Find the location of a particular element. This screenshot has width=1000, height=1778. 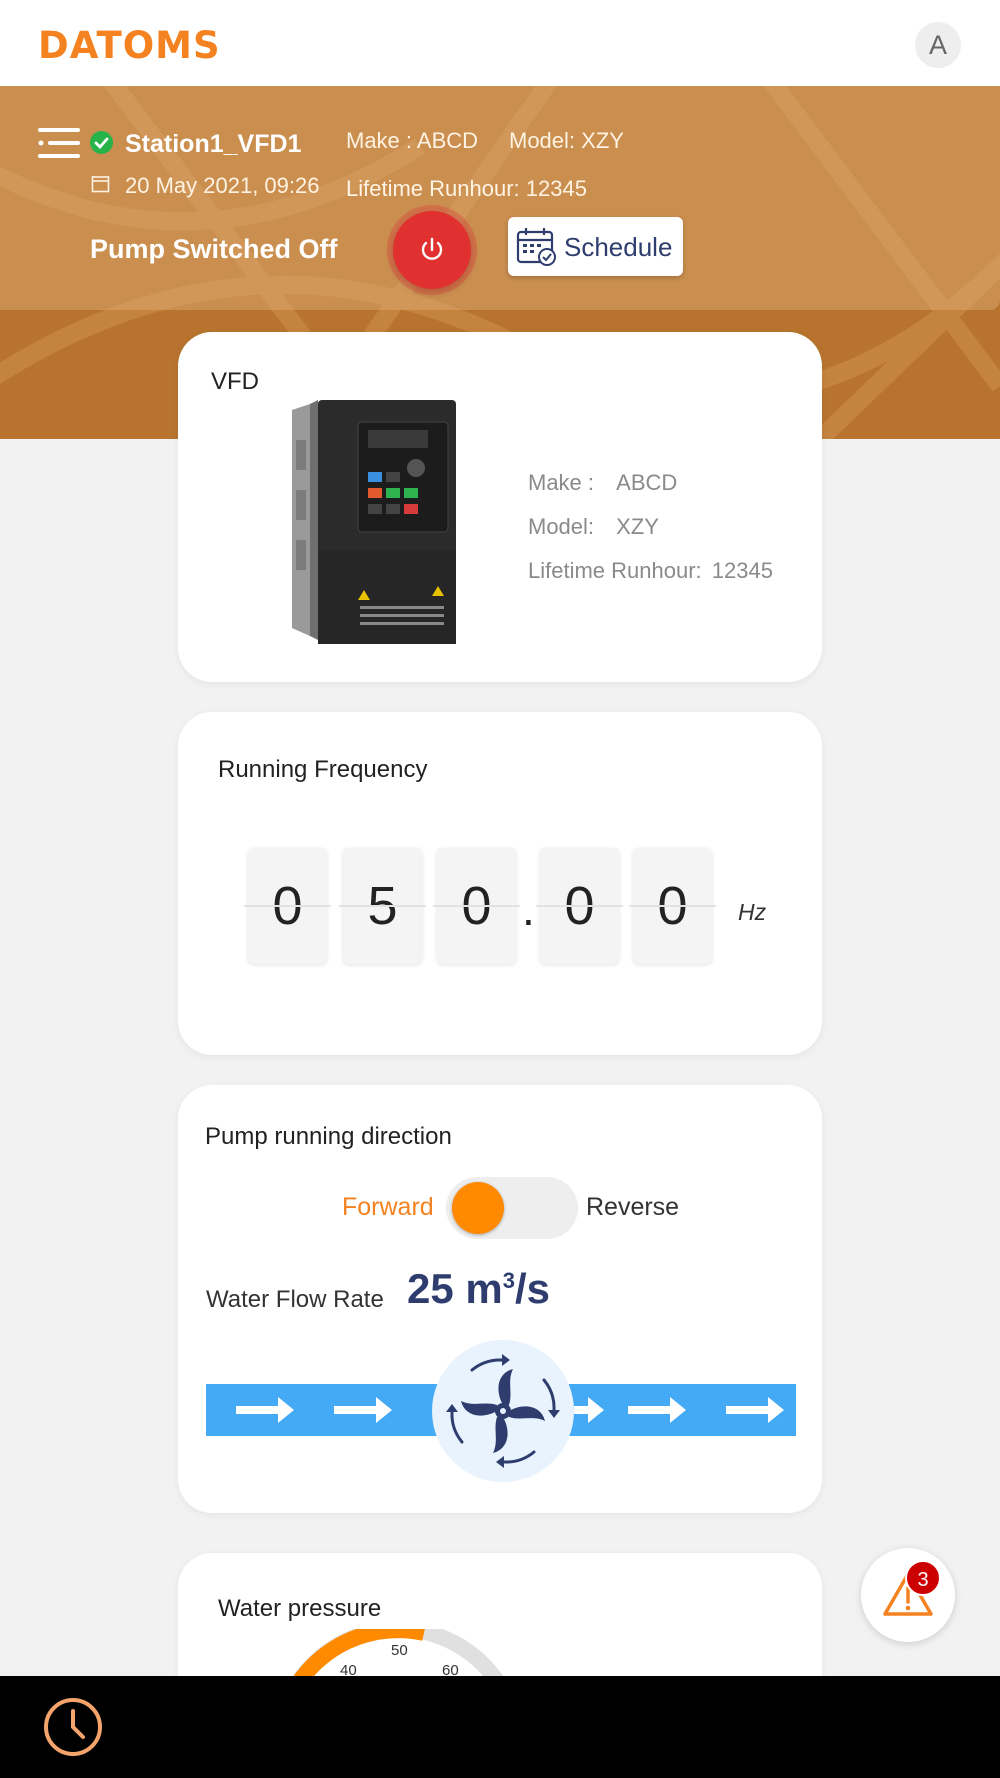

bottom-bar is located at coordinates (500, 1727).